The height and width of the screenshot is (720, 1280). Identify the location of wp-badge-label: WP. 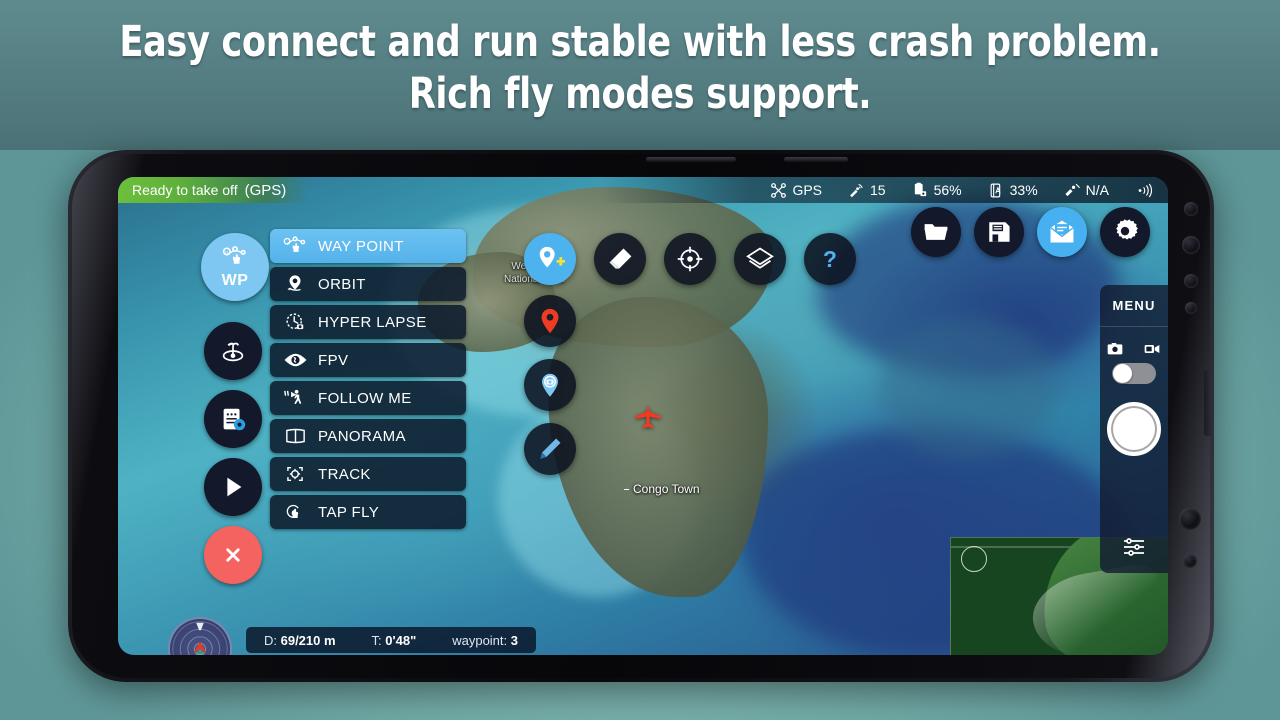
(235, 280).